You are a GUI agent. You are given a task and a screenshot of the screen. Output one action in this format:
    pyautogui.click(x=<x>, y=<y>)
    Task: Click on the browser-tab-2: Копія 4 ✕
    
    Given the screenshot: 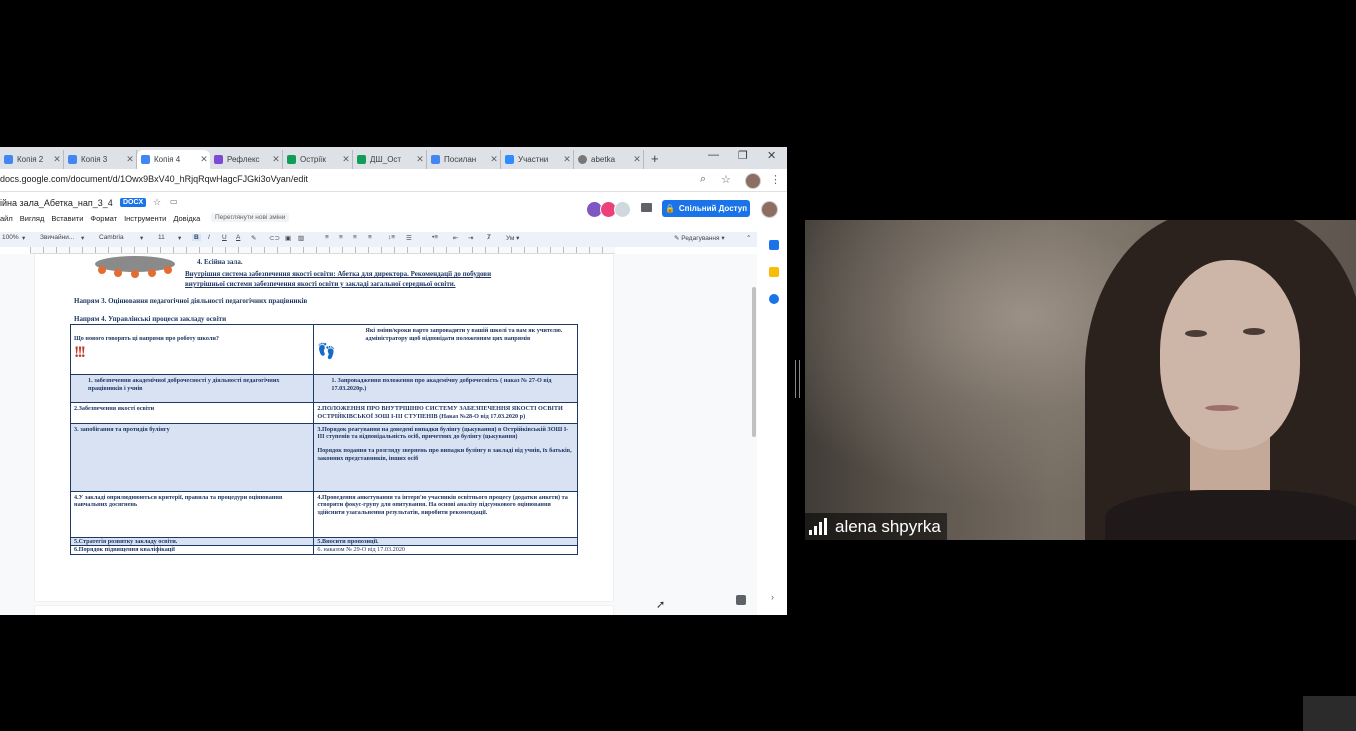 What is the action you would take?
    pyautogui.click(x=173, y=159)
    